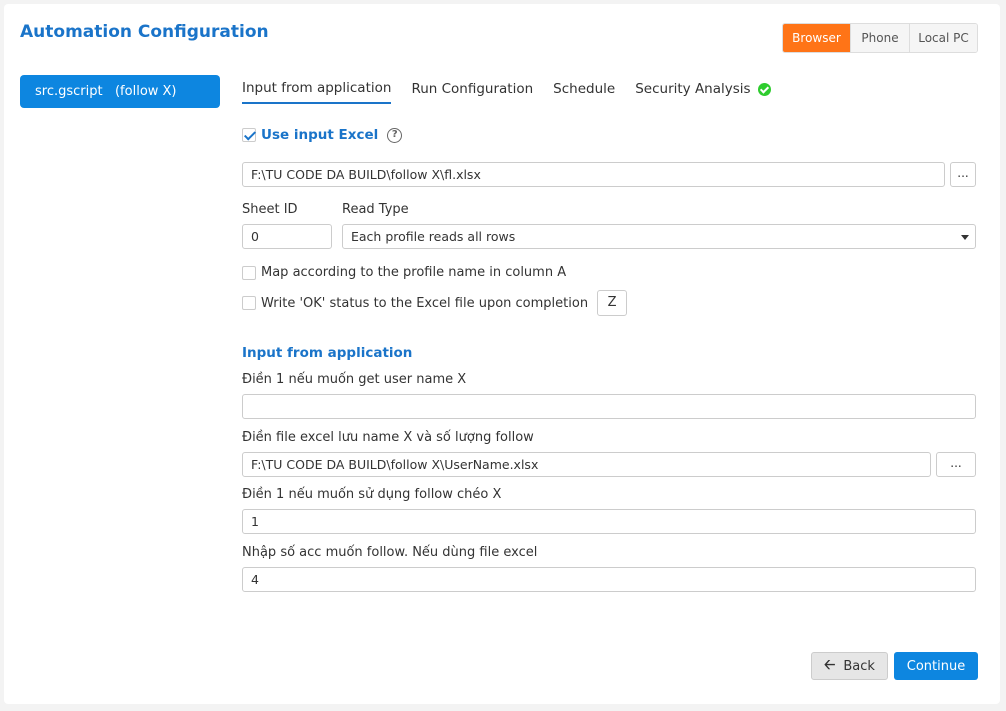 The width and height of the screenshot is (1006, 711). Describe the element at coordinates (372, 494) in the screenshot. I see `field-label-cross-follow: Điền 1 nếu muốn sử dụng follow chéo X` at that location.